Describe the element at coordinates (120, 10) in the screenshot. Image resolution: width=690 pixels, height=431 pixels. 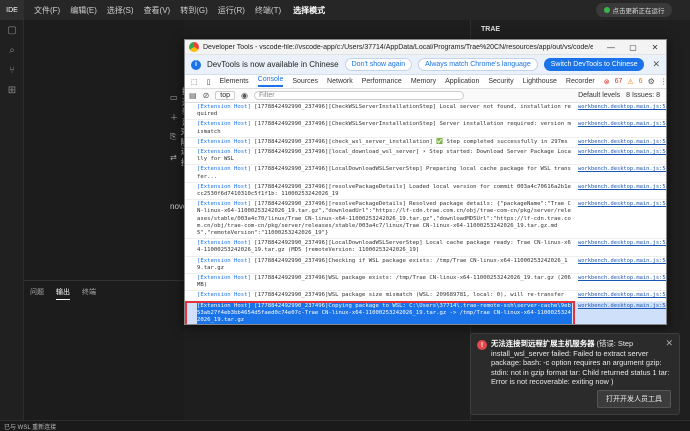
I see `menu-item: 选择(S)` at that location.